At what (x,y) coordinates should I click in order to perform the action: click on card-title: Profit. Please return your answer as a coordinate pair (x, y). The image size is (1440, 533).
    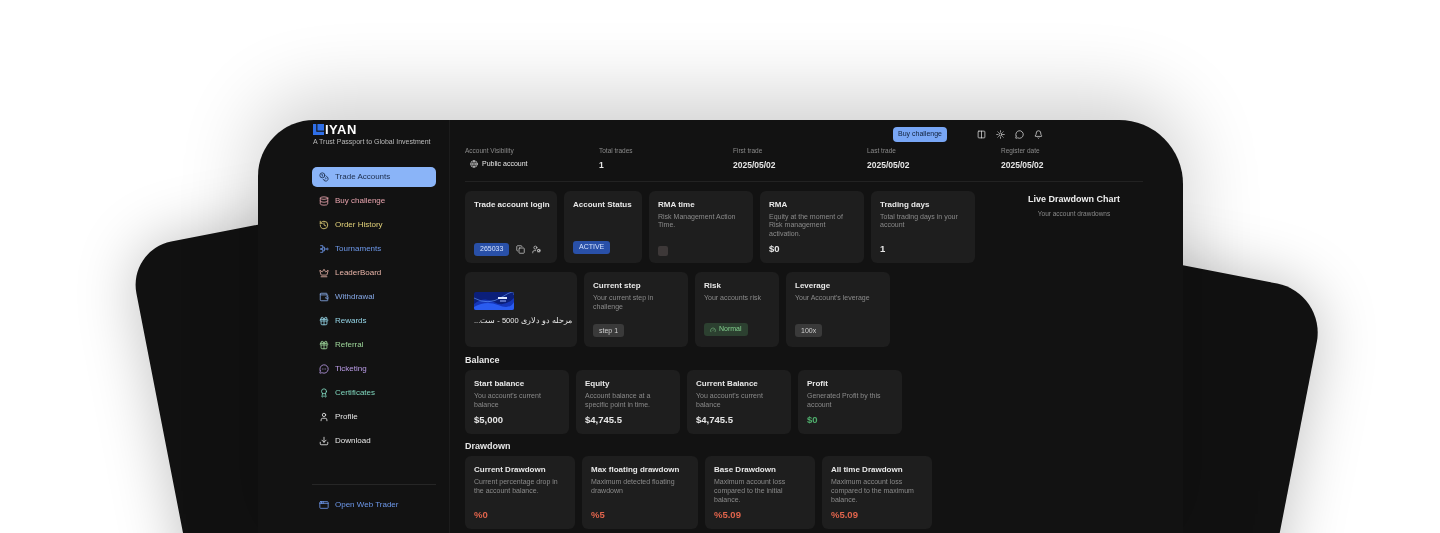
    Looking at the image, I should click on (818, 384).